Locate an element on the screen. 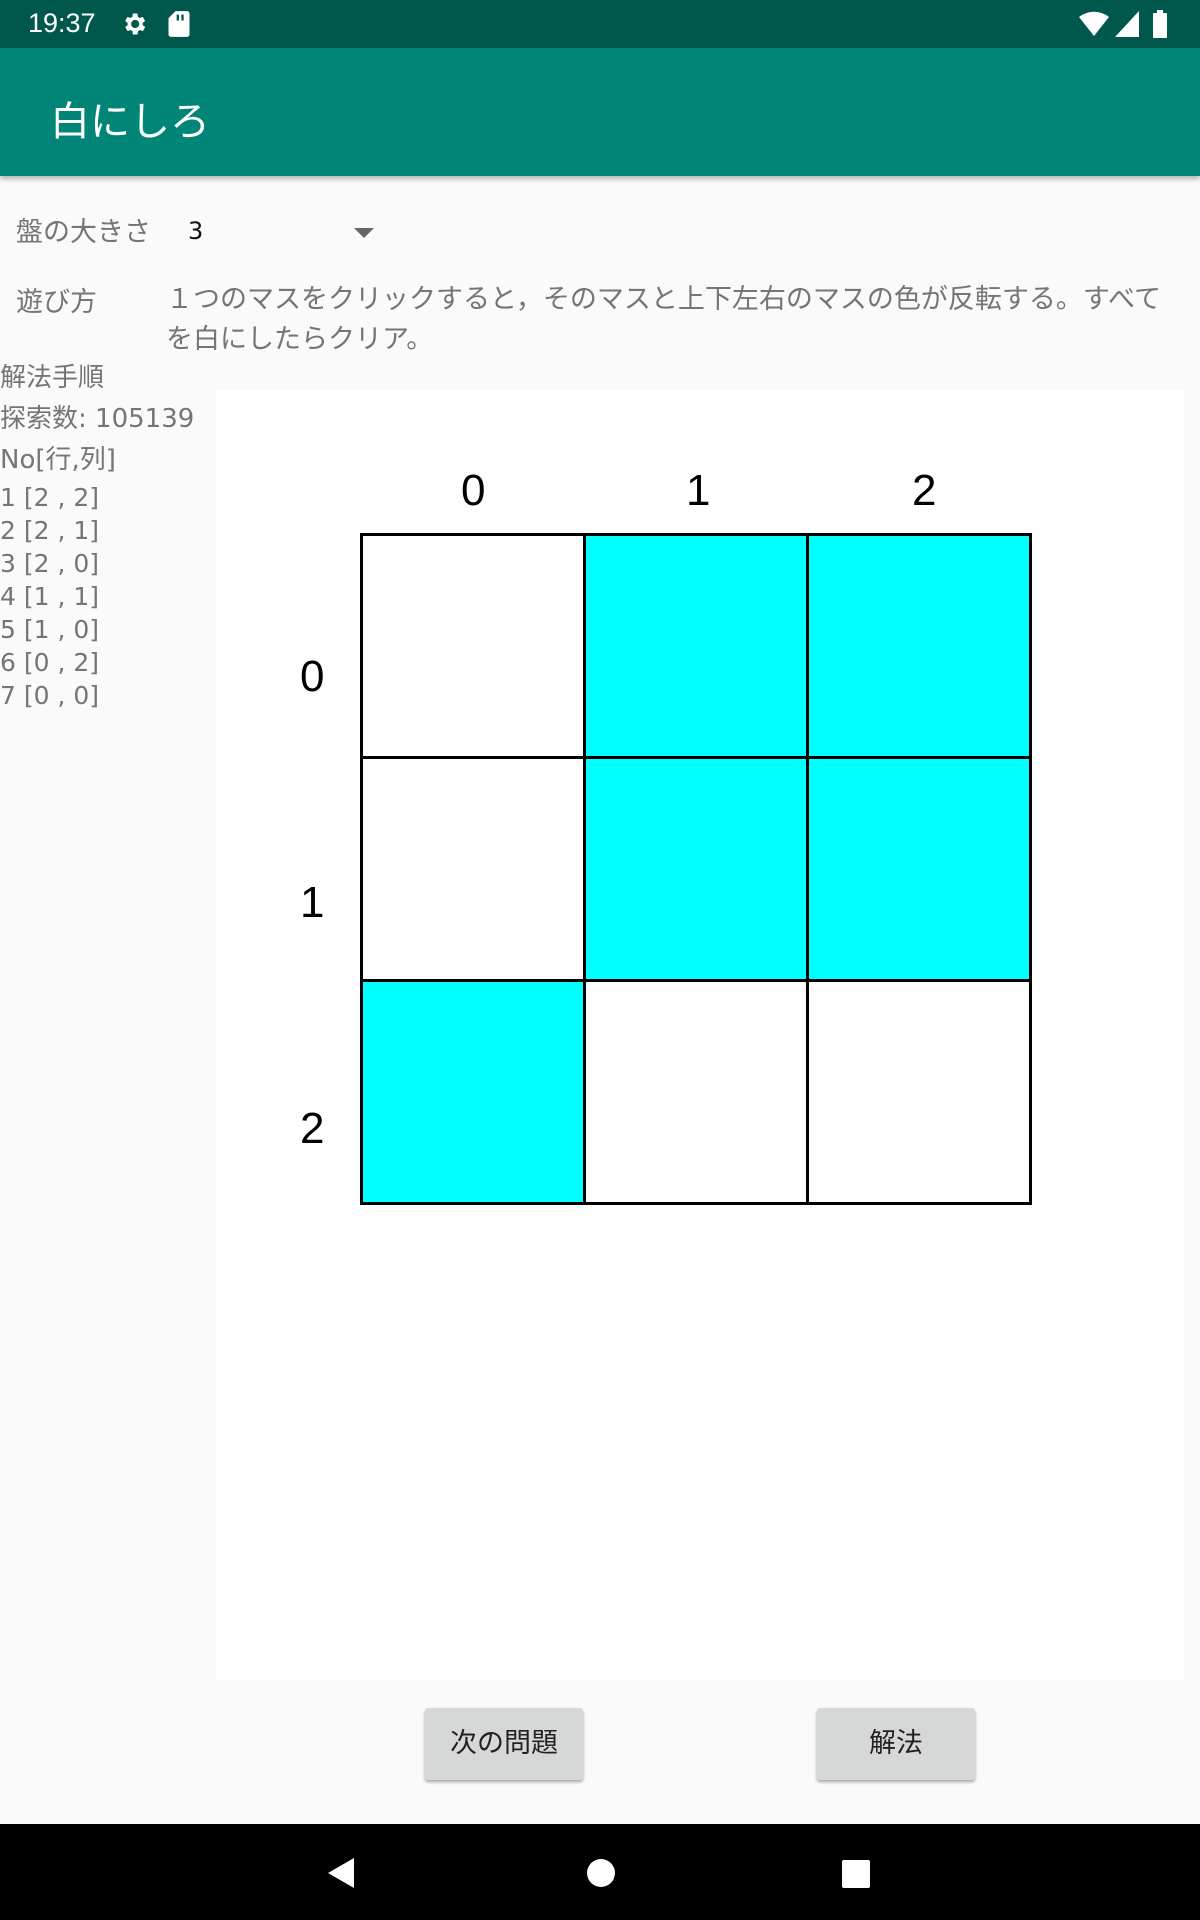 This screenshot has width=1200, height=1920. board-size-label: 盤の大きさ is located at coordinates (83, 232).